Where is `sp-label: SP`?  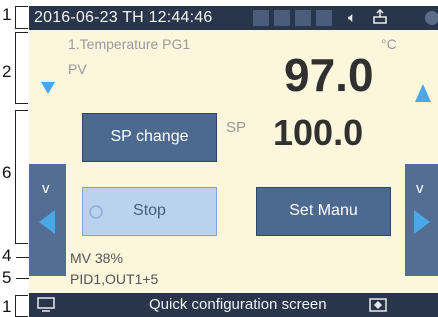 sp-label: SP is located at coordinates (236, 127).